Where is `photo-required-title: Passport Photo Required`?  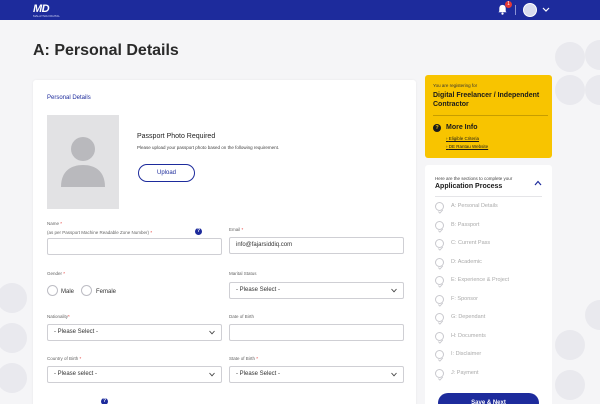 photo-required-title: Passport Photo Required is located at coordinates (176, 136).